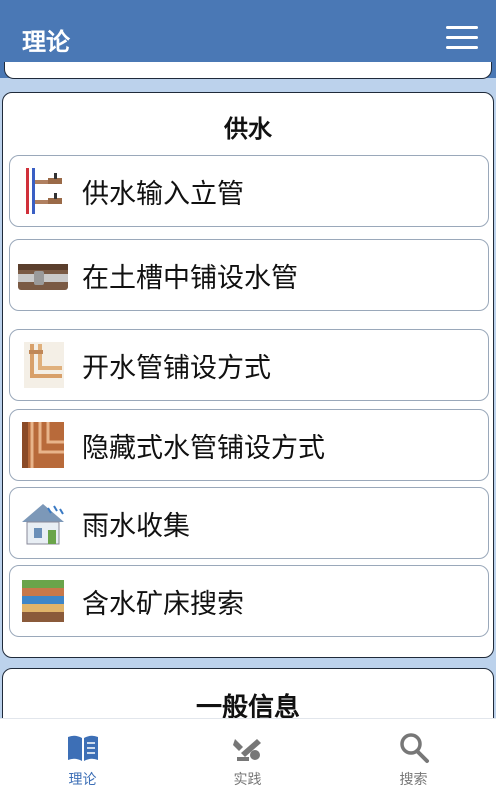 This screenshot has width=496, height=794. What do you see at coordinates (44, 191) in the screenshot?
I see `riser-pipe-icon` at bounding box center [44, 191].